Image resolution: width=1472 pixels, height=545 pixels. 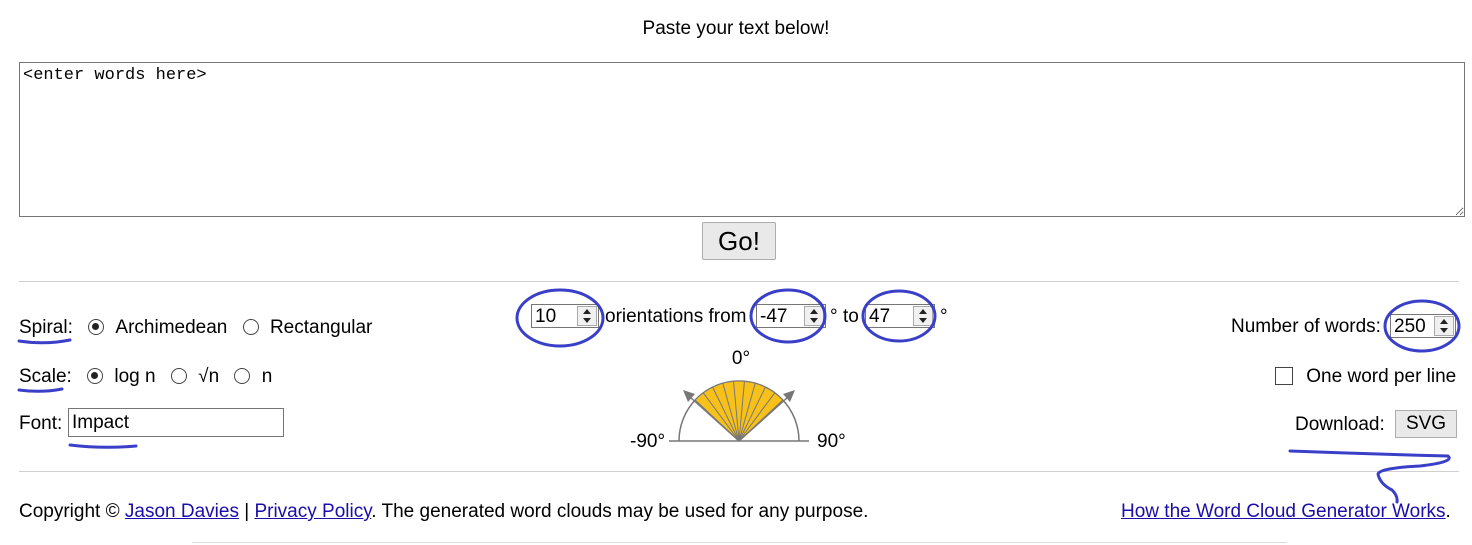 What do you see at coordinates (900, 316) in the screenshot?
I see `orientations-to-stepper: 47` at bounding box center [900, 316].